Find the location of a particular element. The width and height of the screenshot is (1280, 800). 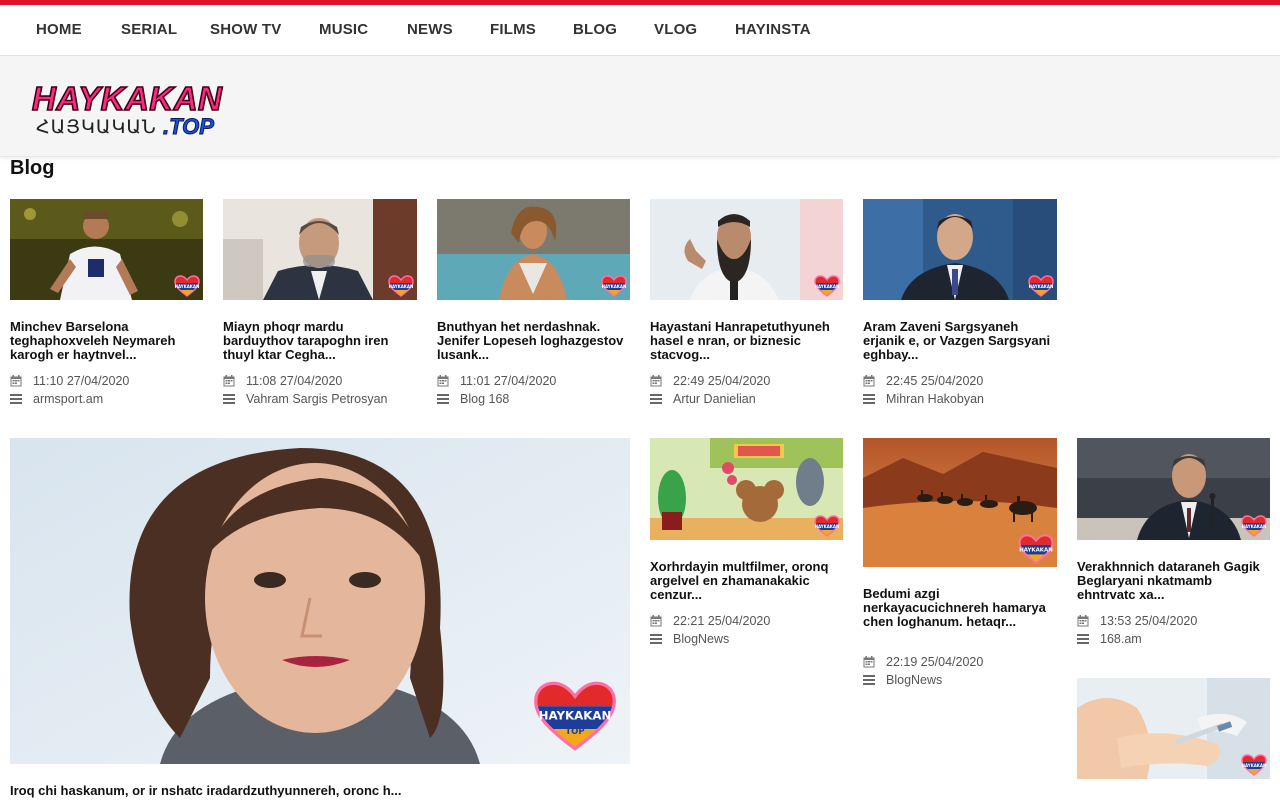

post-date-text: 11:10 27/04/2020 is located at coordinates (81, 381).